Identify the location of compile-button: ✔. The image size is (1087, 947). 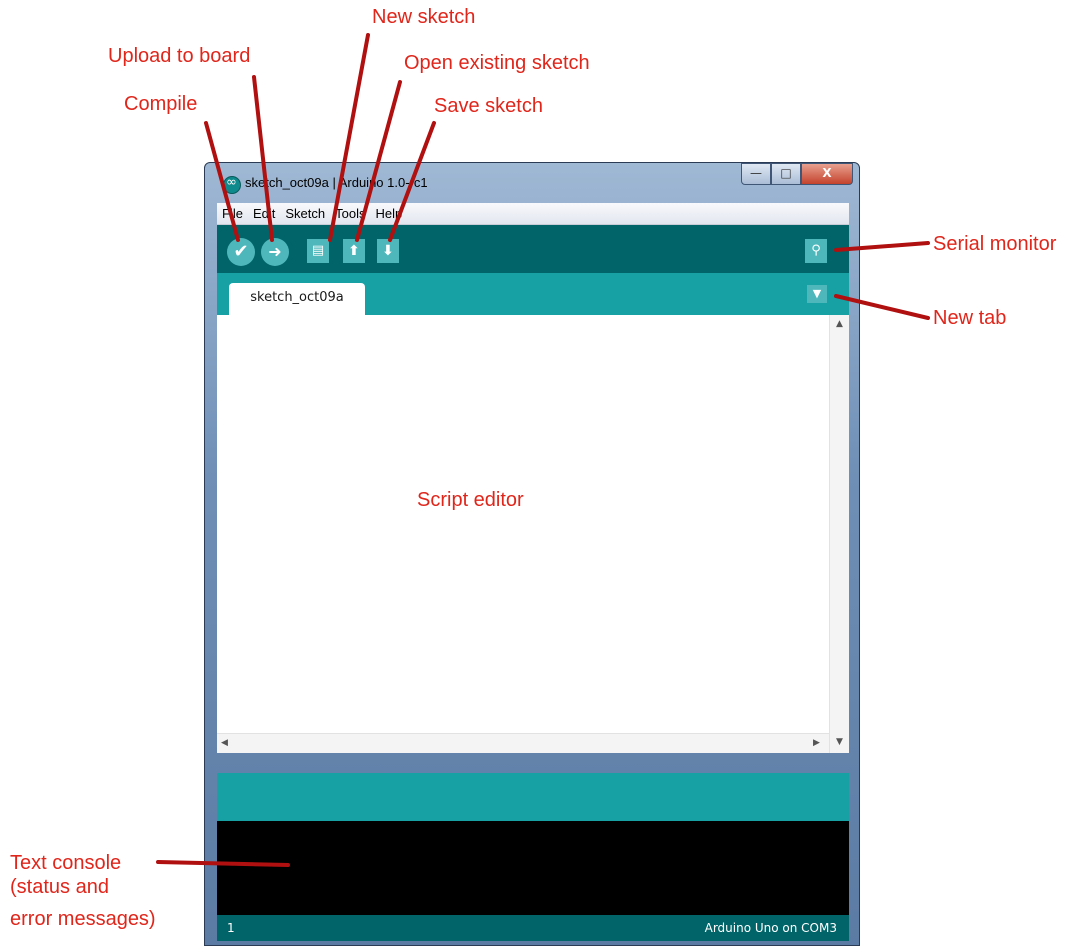
(241, 252).